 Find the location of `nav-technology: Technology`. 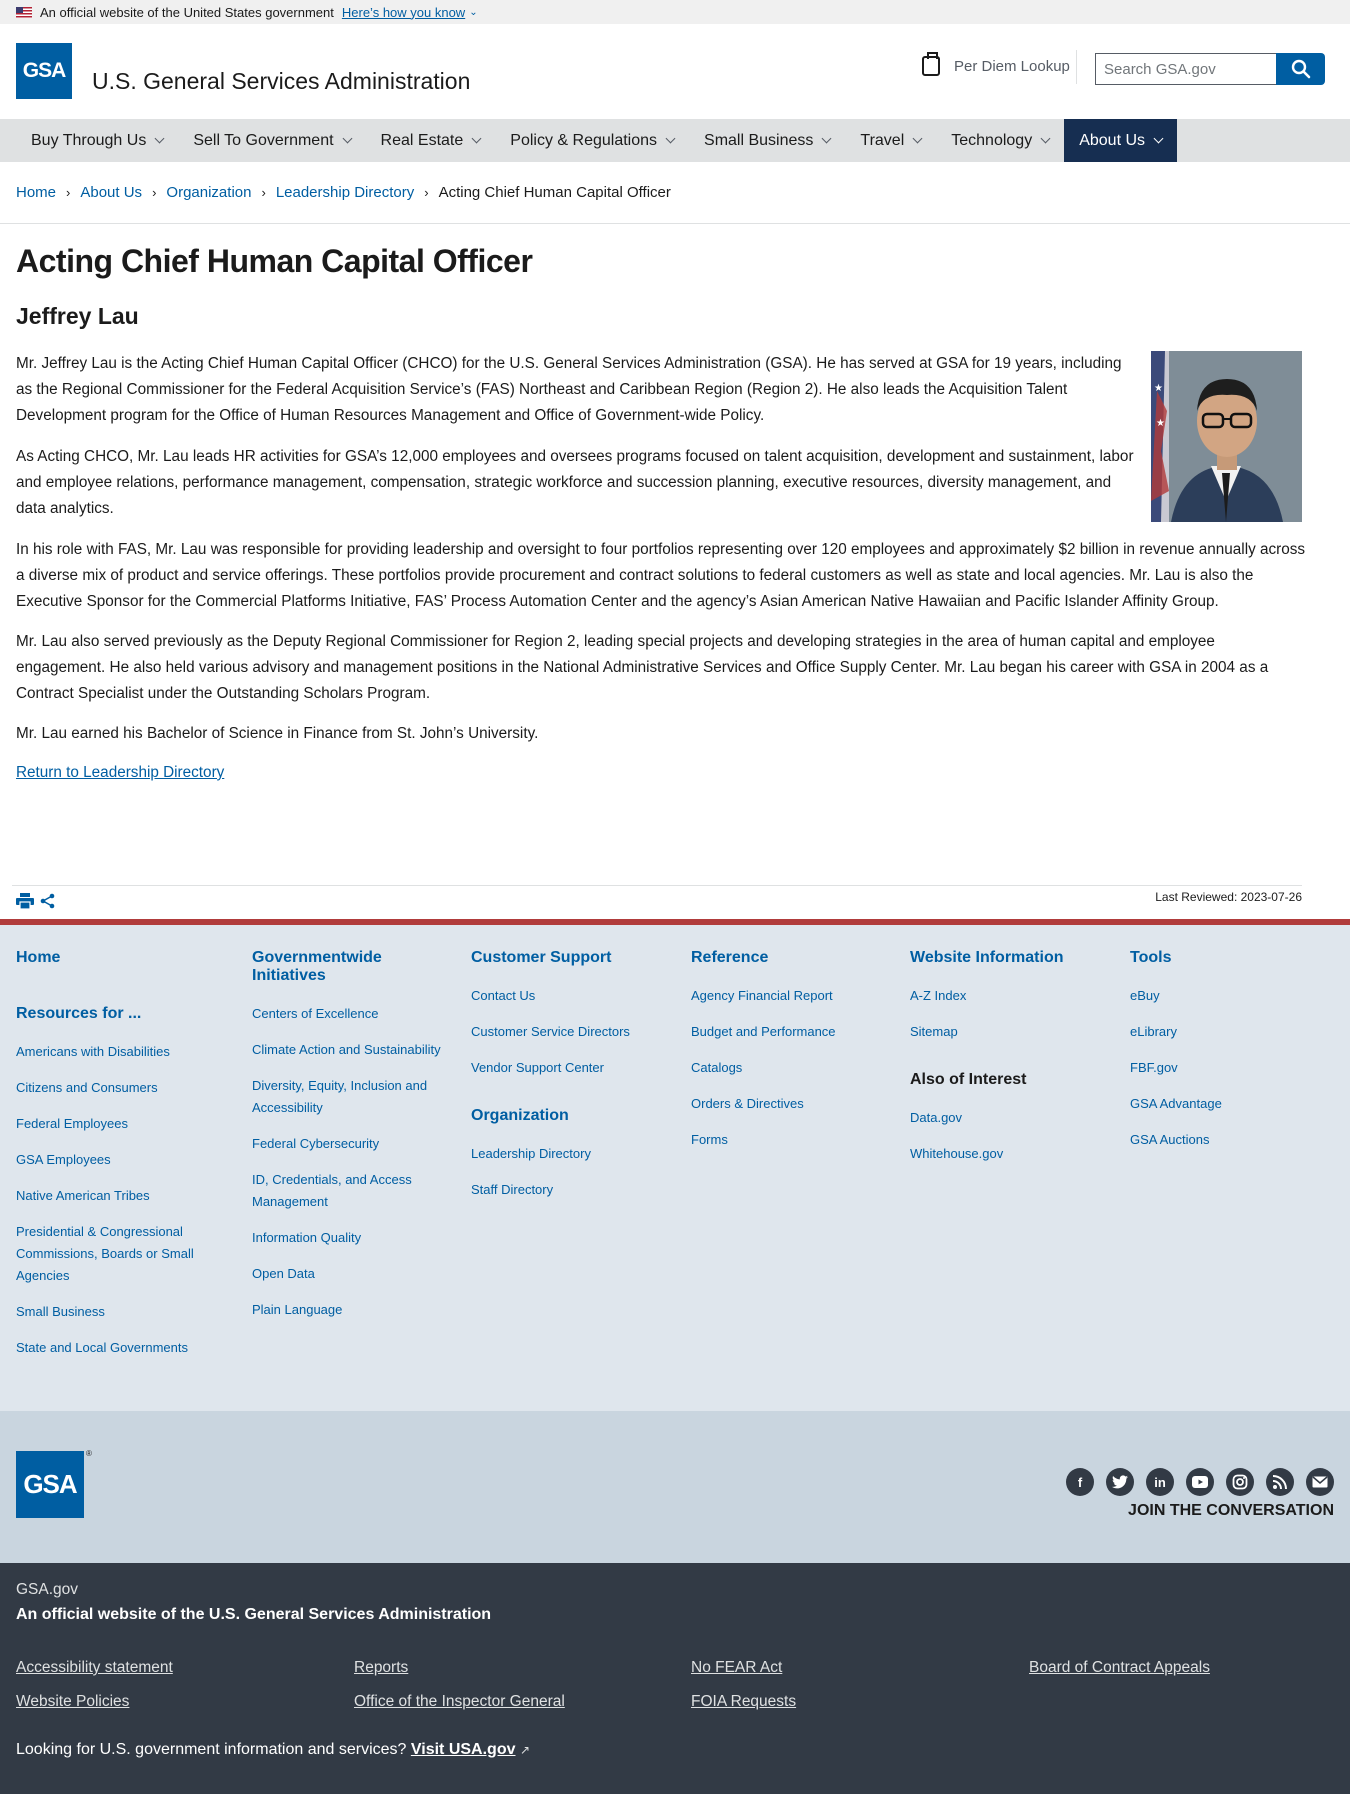

nav-technology: Technology is located at coordinates (1000, 140).